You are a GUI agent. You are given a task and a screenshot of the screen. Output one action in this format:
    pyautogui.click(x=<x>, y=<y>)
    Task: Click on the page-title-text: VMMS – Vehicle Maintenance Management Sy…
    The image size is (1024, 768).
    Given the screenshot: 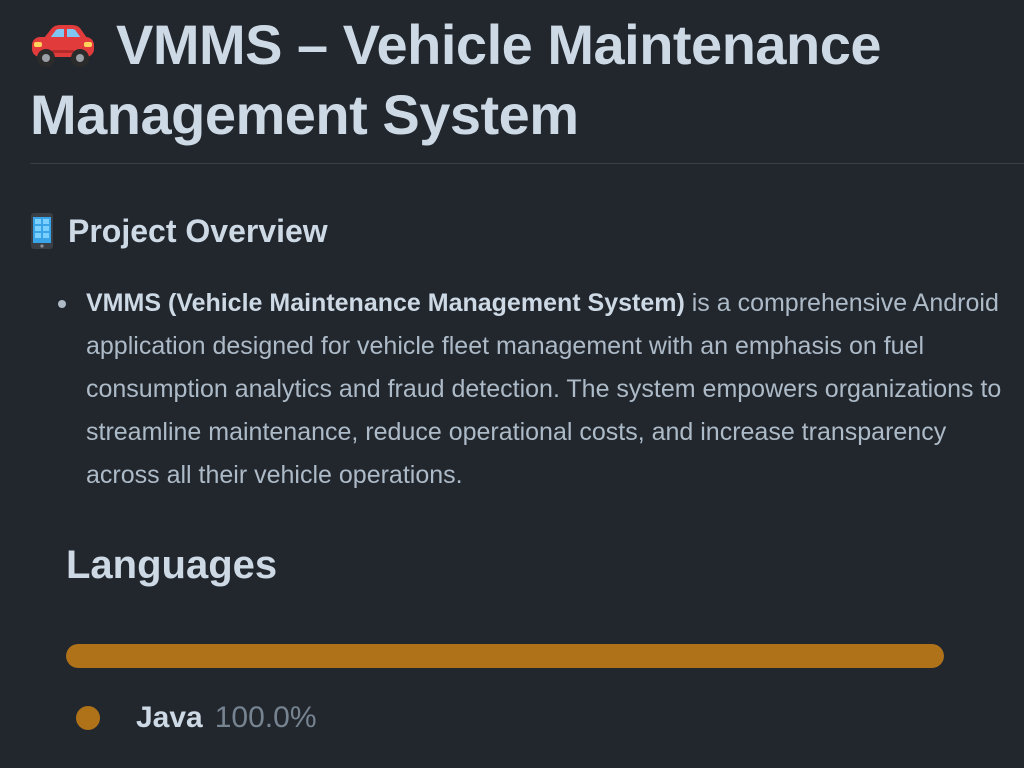 What is the action you would take?
    pyautogui.click(x=456, y=79)
    